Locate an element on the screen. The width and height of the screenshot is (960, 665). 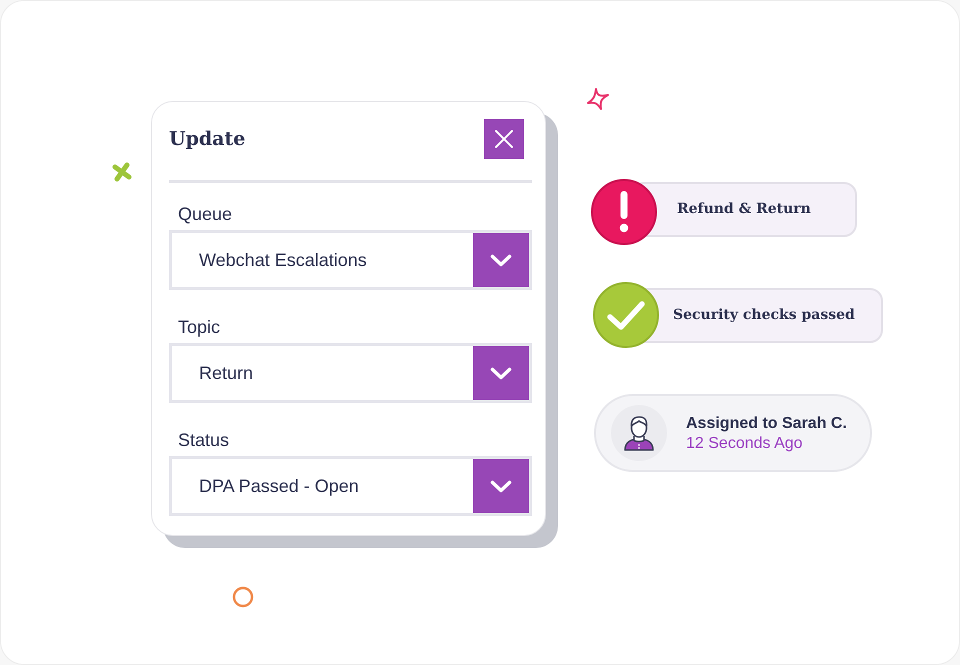
dropdown-field: Return is located at coordinates (350, 373).